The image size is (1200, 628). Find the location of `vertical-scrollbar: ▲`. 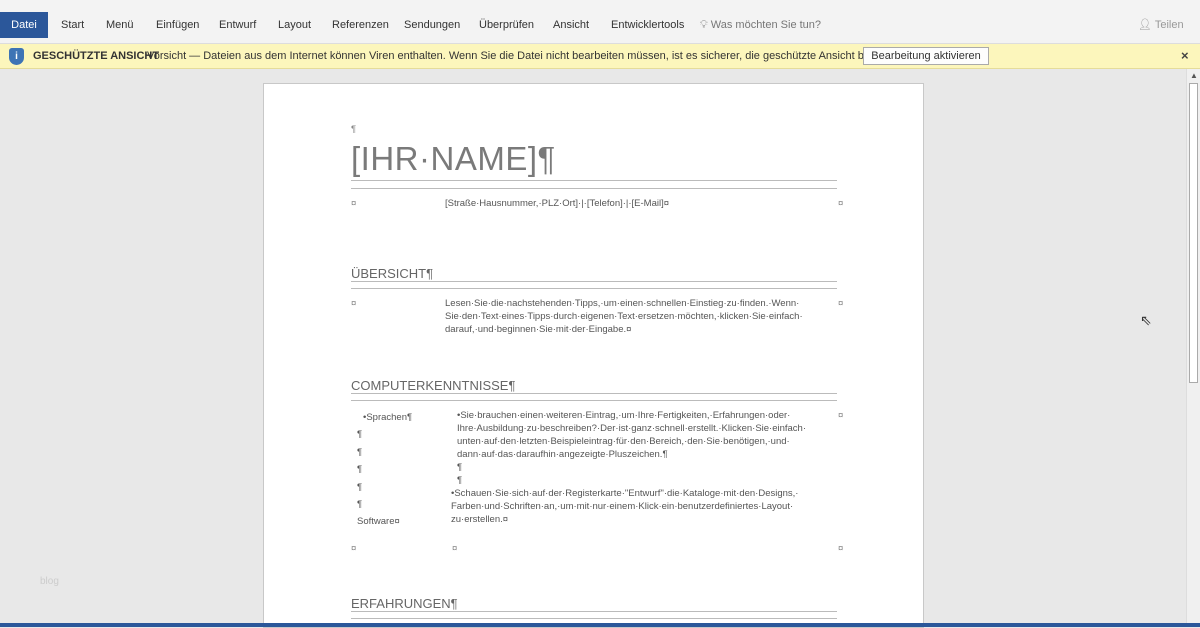

vertical-scrollbar: ▲ is located at coordinates (1193, 346).